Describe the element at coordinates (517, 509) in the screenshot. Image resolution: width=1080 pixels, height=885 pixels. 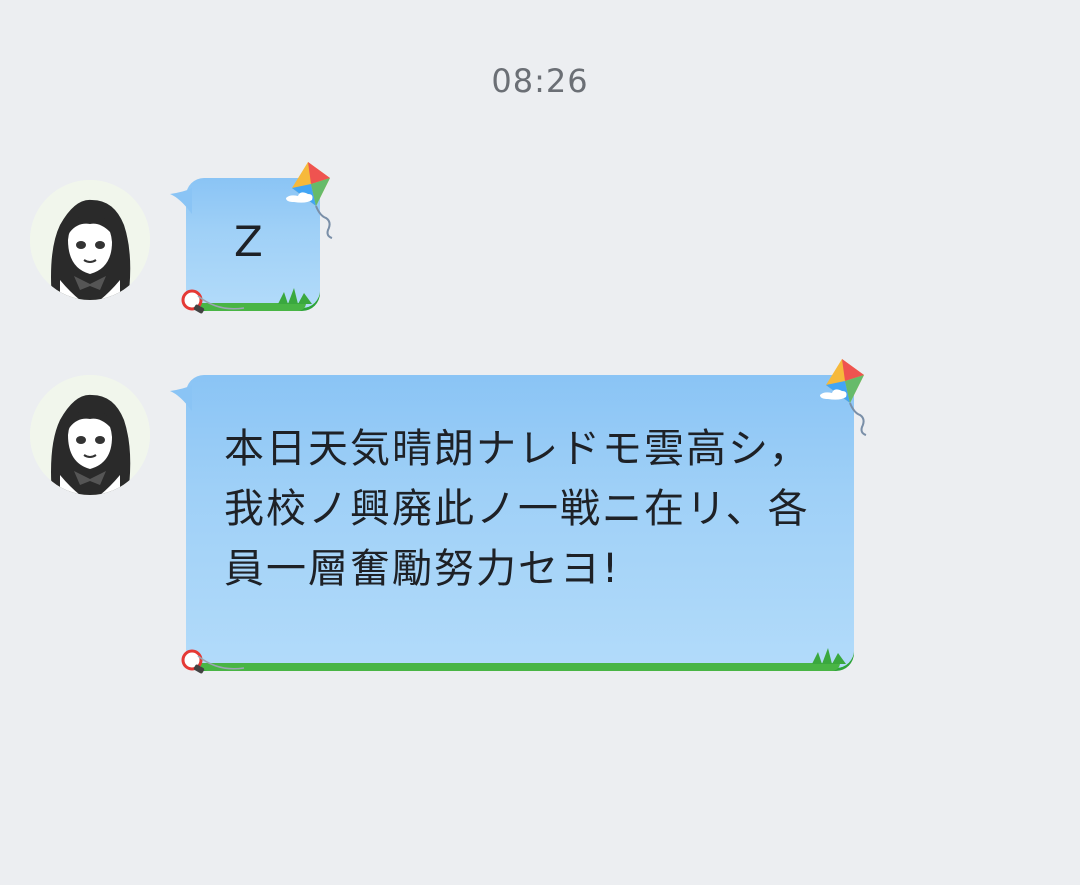
I see `message-text: 本日天気晴朗ナレドモ雲高シ，我校ノ興廃此ノ一戦ニ在リ、各員一層奮勵努力セヨ!` at that location.